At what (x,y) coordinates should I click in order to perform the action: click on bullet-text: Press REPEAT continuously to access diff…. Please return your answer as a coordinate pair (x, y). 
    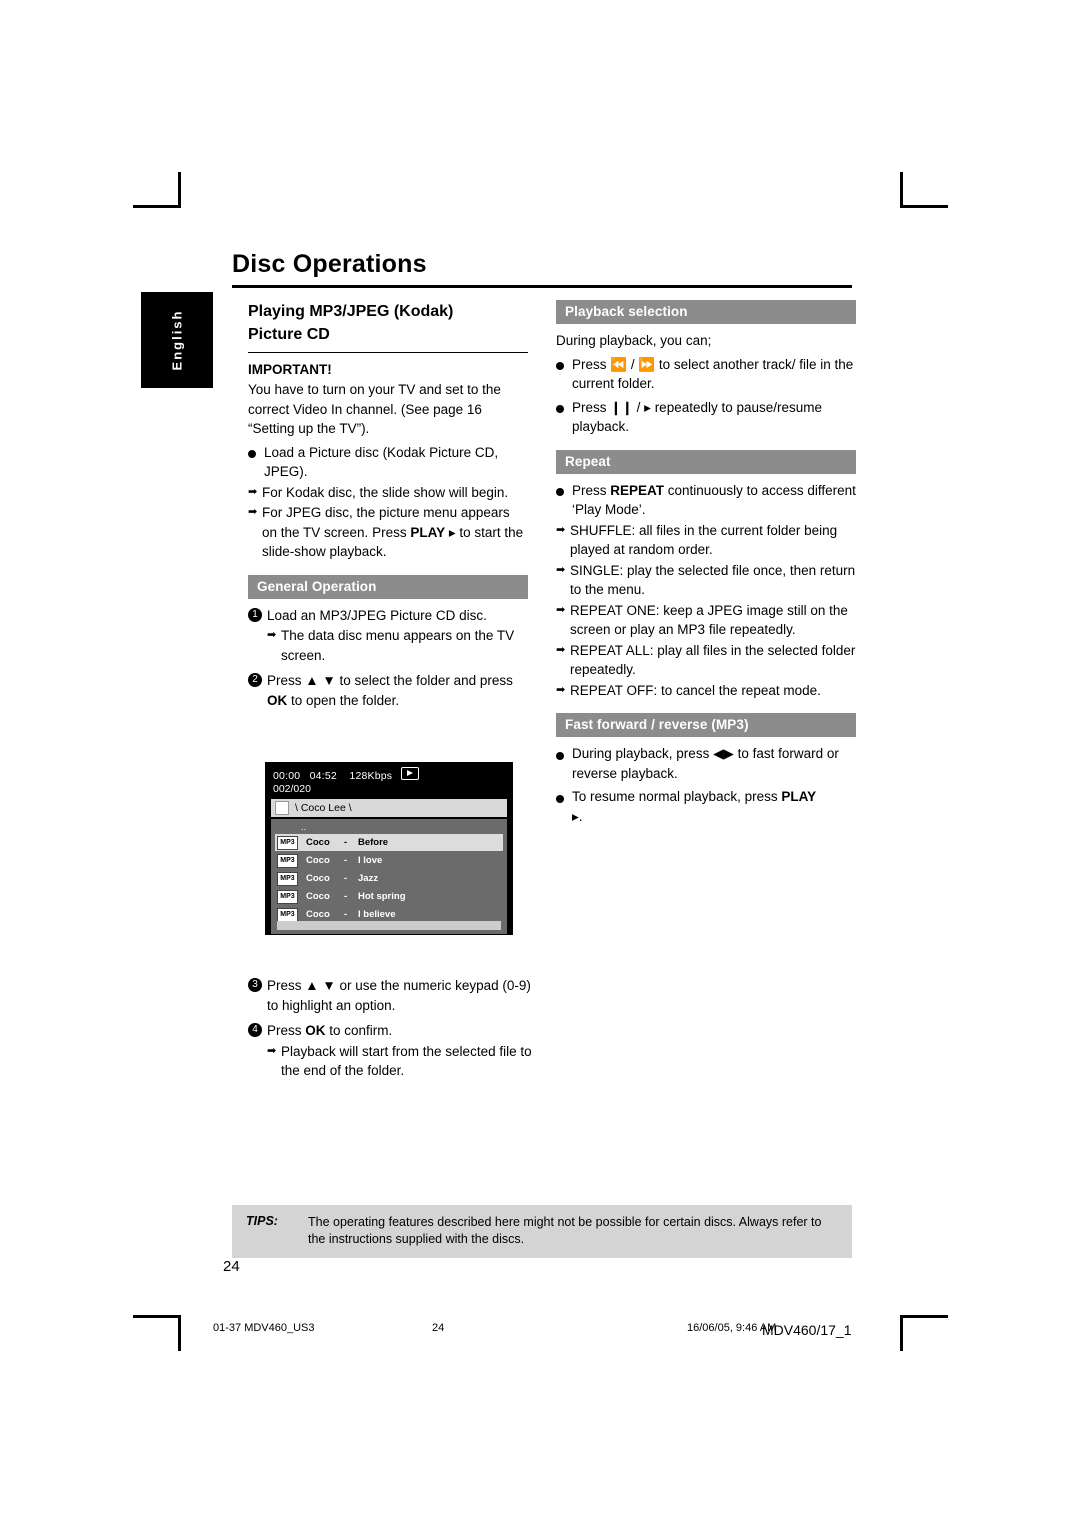
    Looking at the image, I should click on (714, 500).